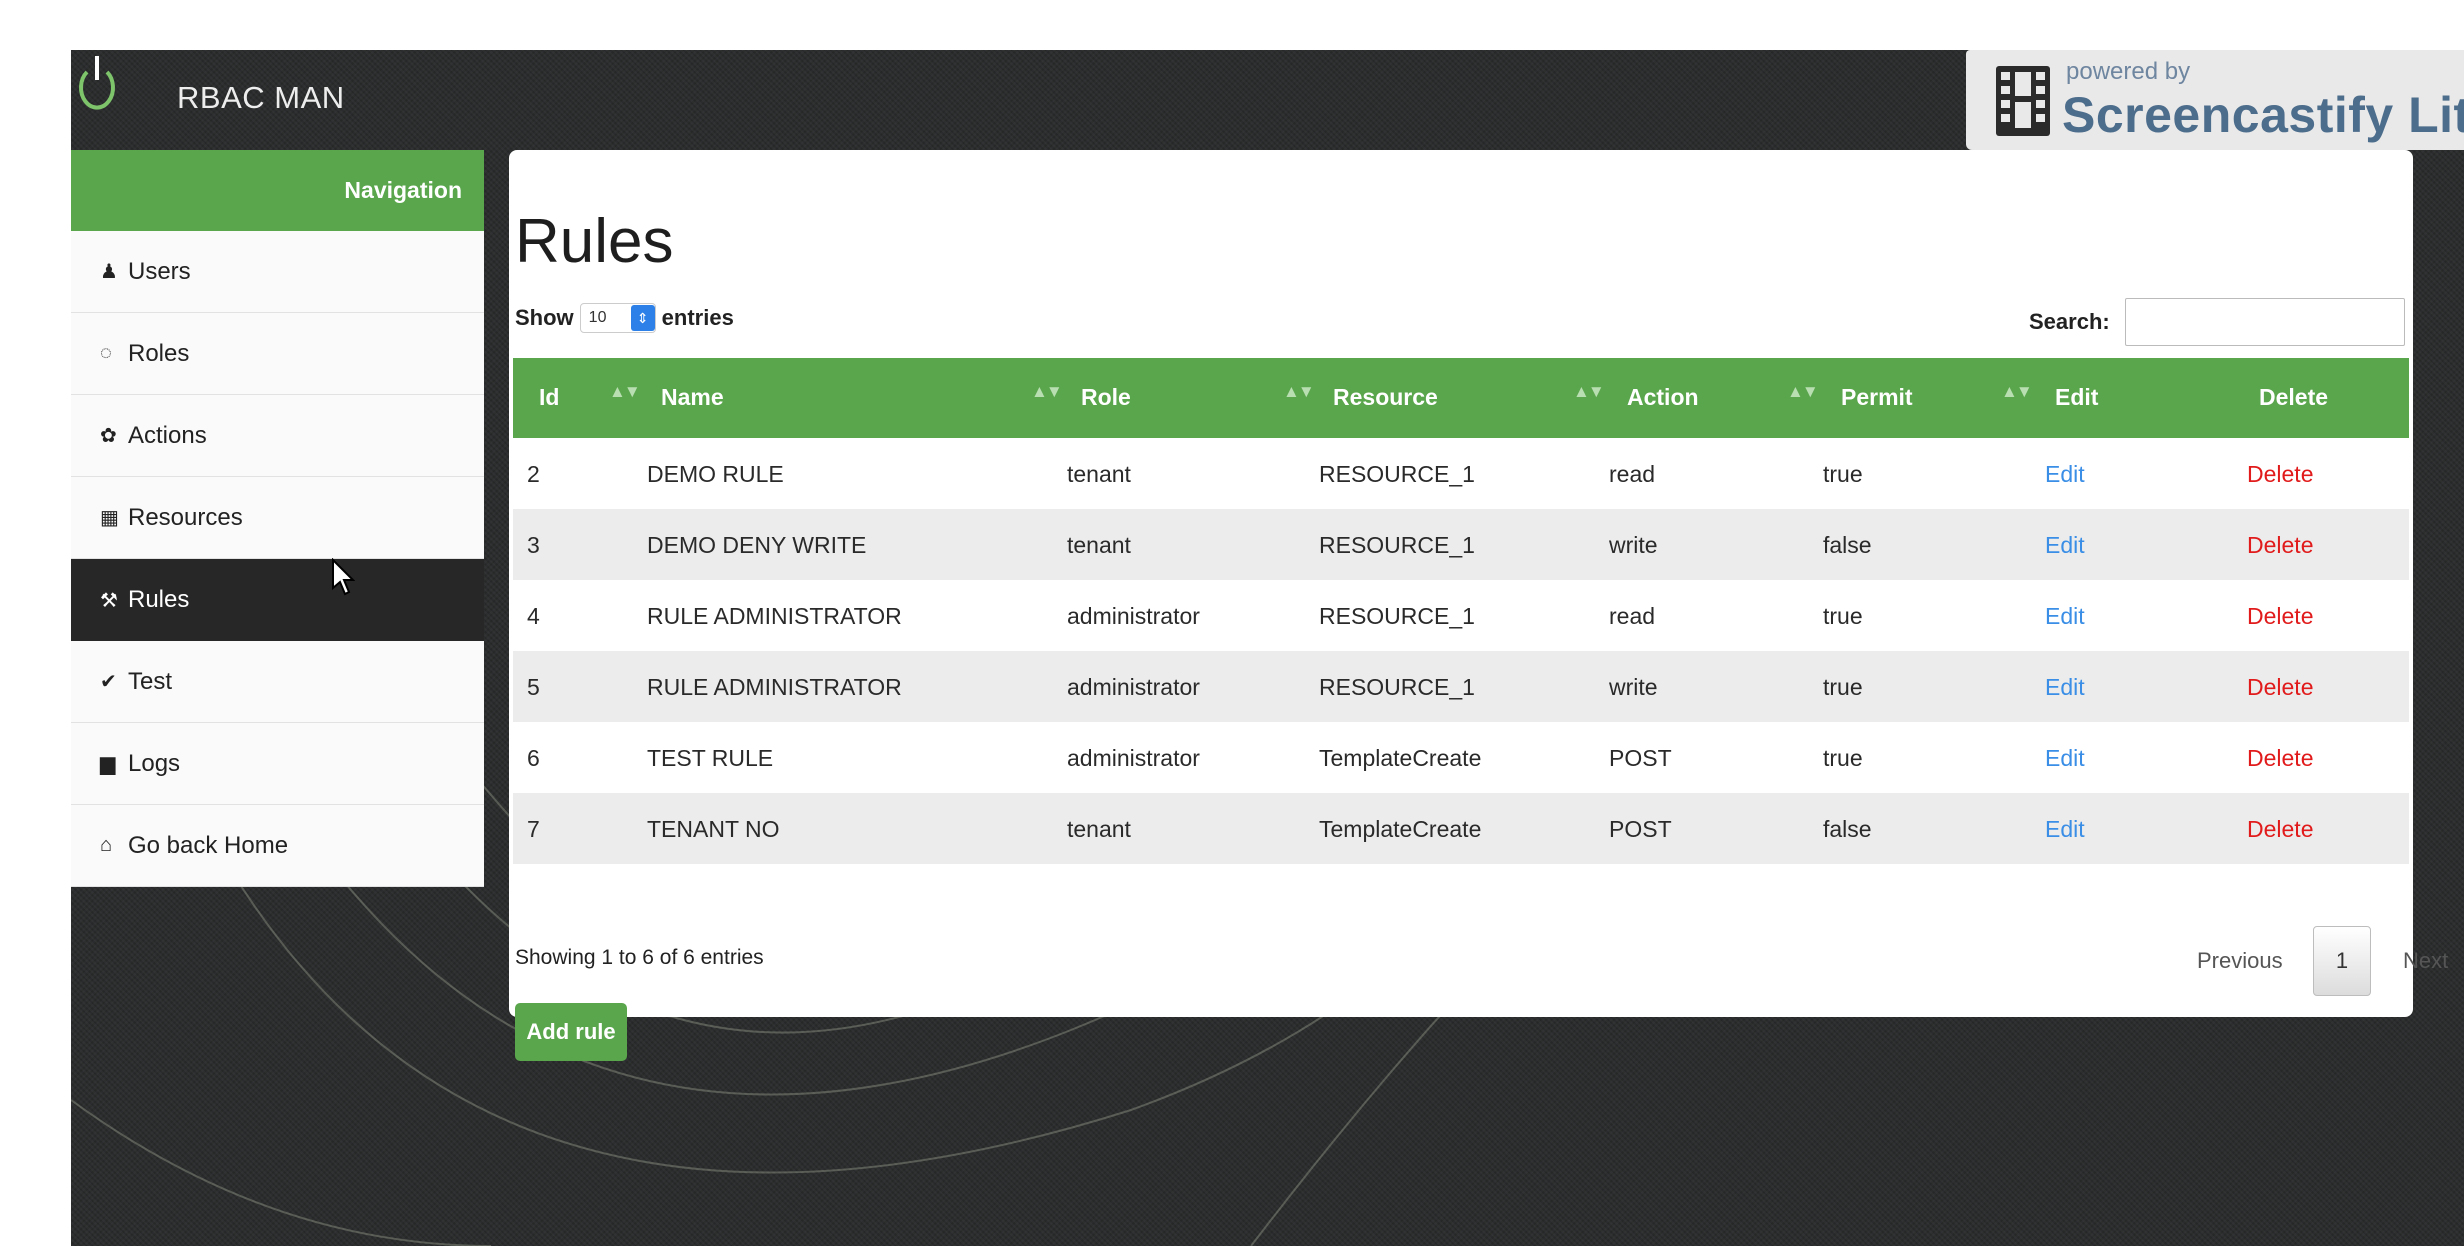 Image resolution: width=2464 pixels, height=1246 pixels. I want to click on cell-name: DEMO RULE, so click(715, 474).